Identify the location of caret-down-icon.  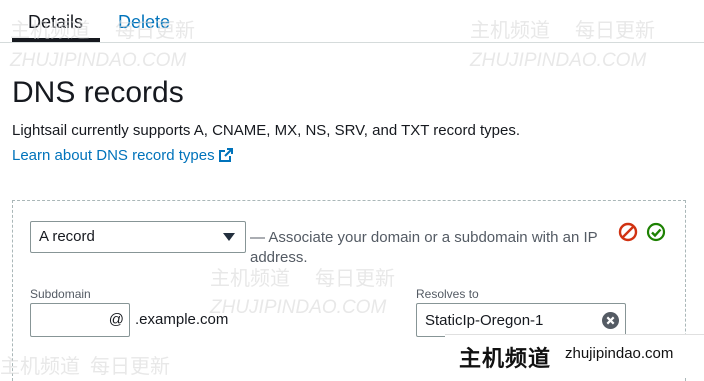
(229, 237).